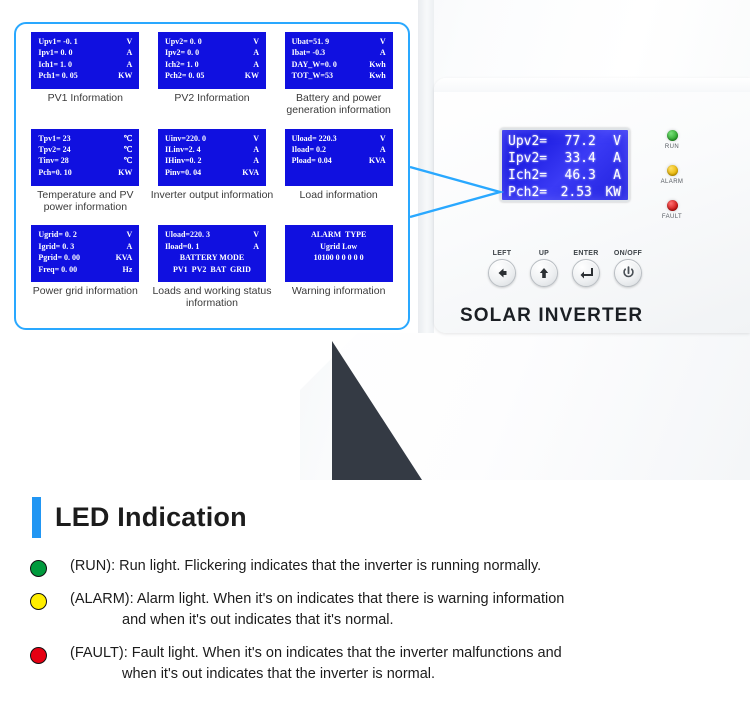  What do you see at coordinates (502, 253) in the screenshot?
I see `key-label: LEFT` at bounding box center [502, 253].